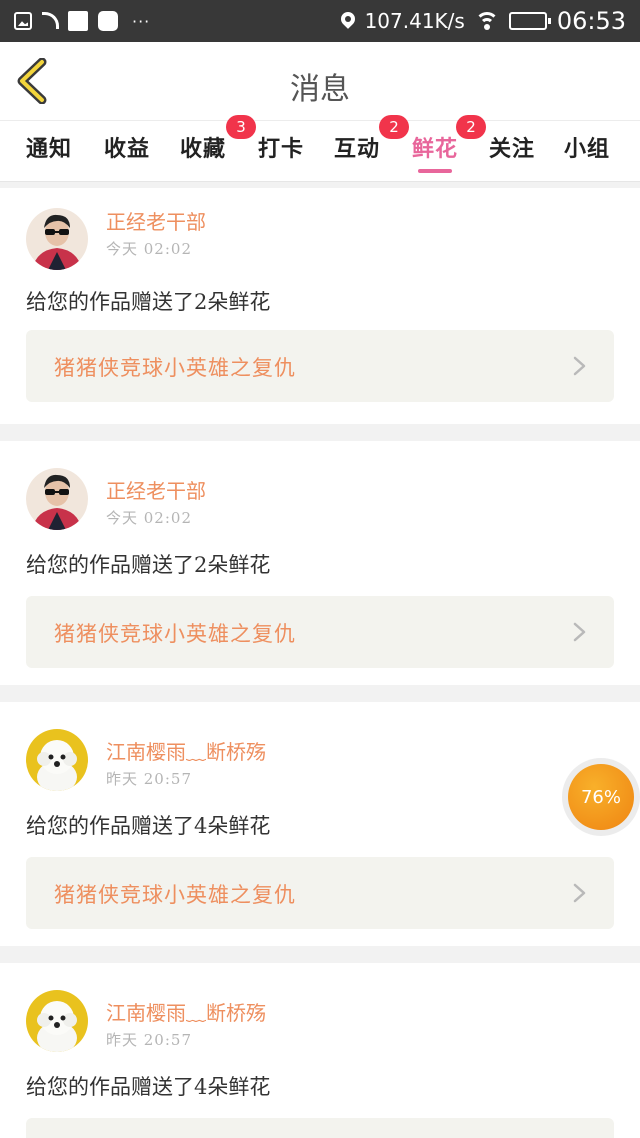 The image size is (640, 1138). I want to click on work-link, so click(320, 1128).